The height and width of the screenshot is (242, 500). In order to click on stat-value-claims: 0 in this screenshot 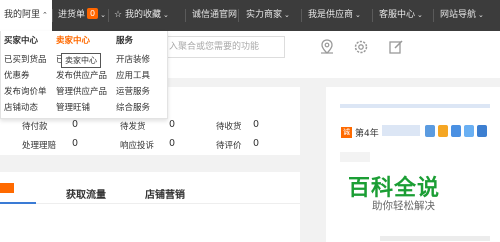, I will do `click(75, 143)`.